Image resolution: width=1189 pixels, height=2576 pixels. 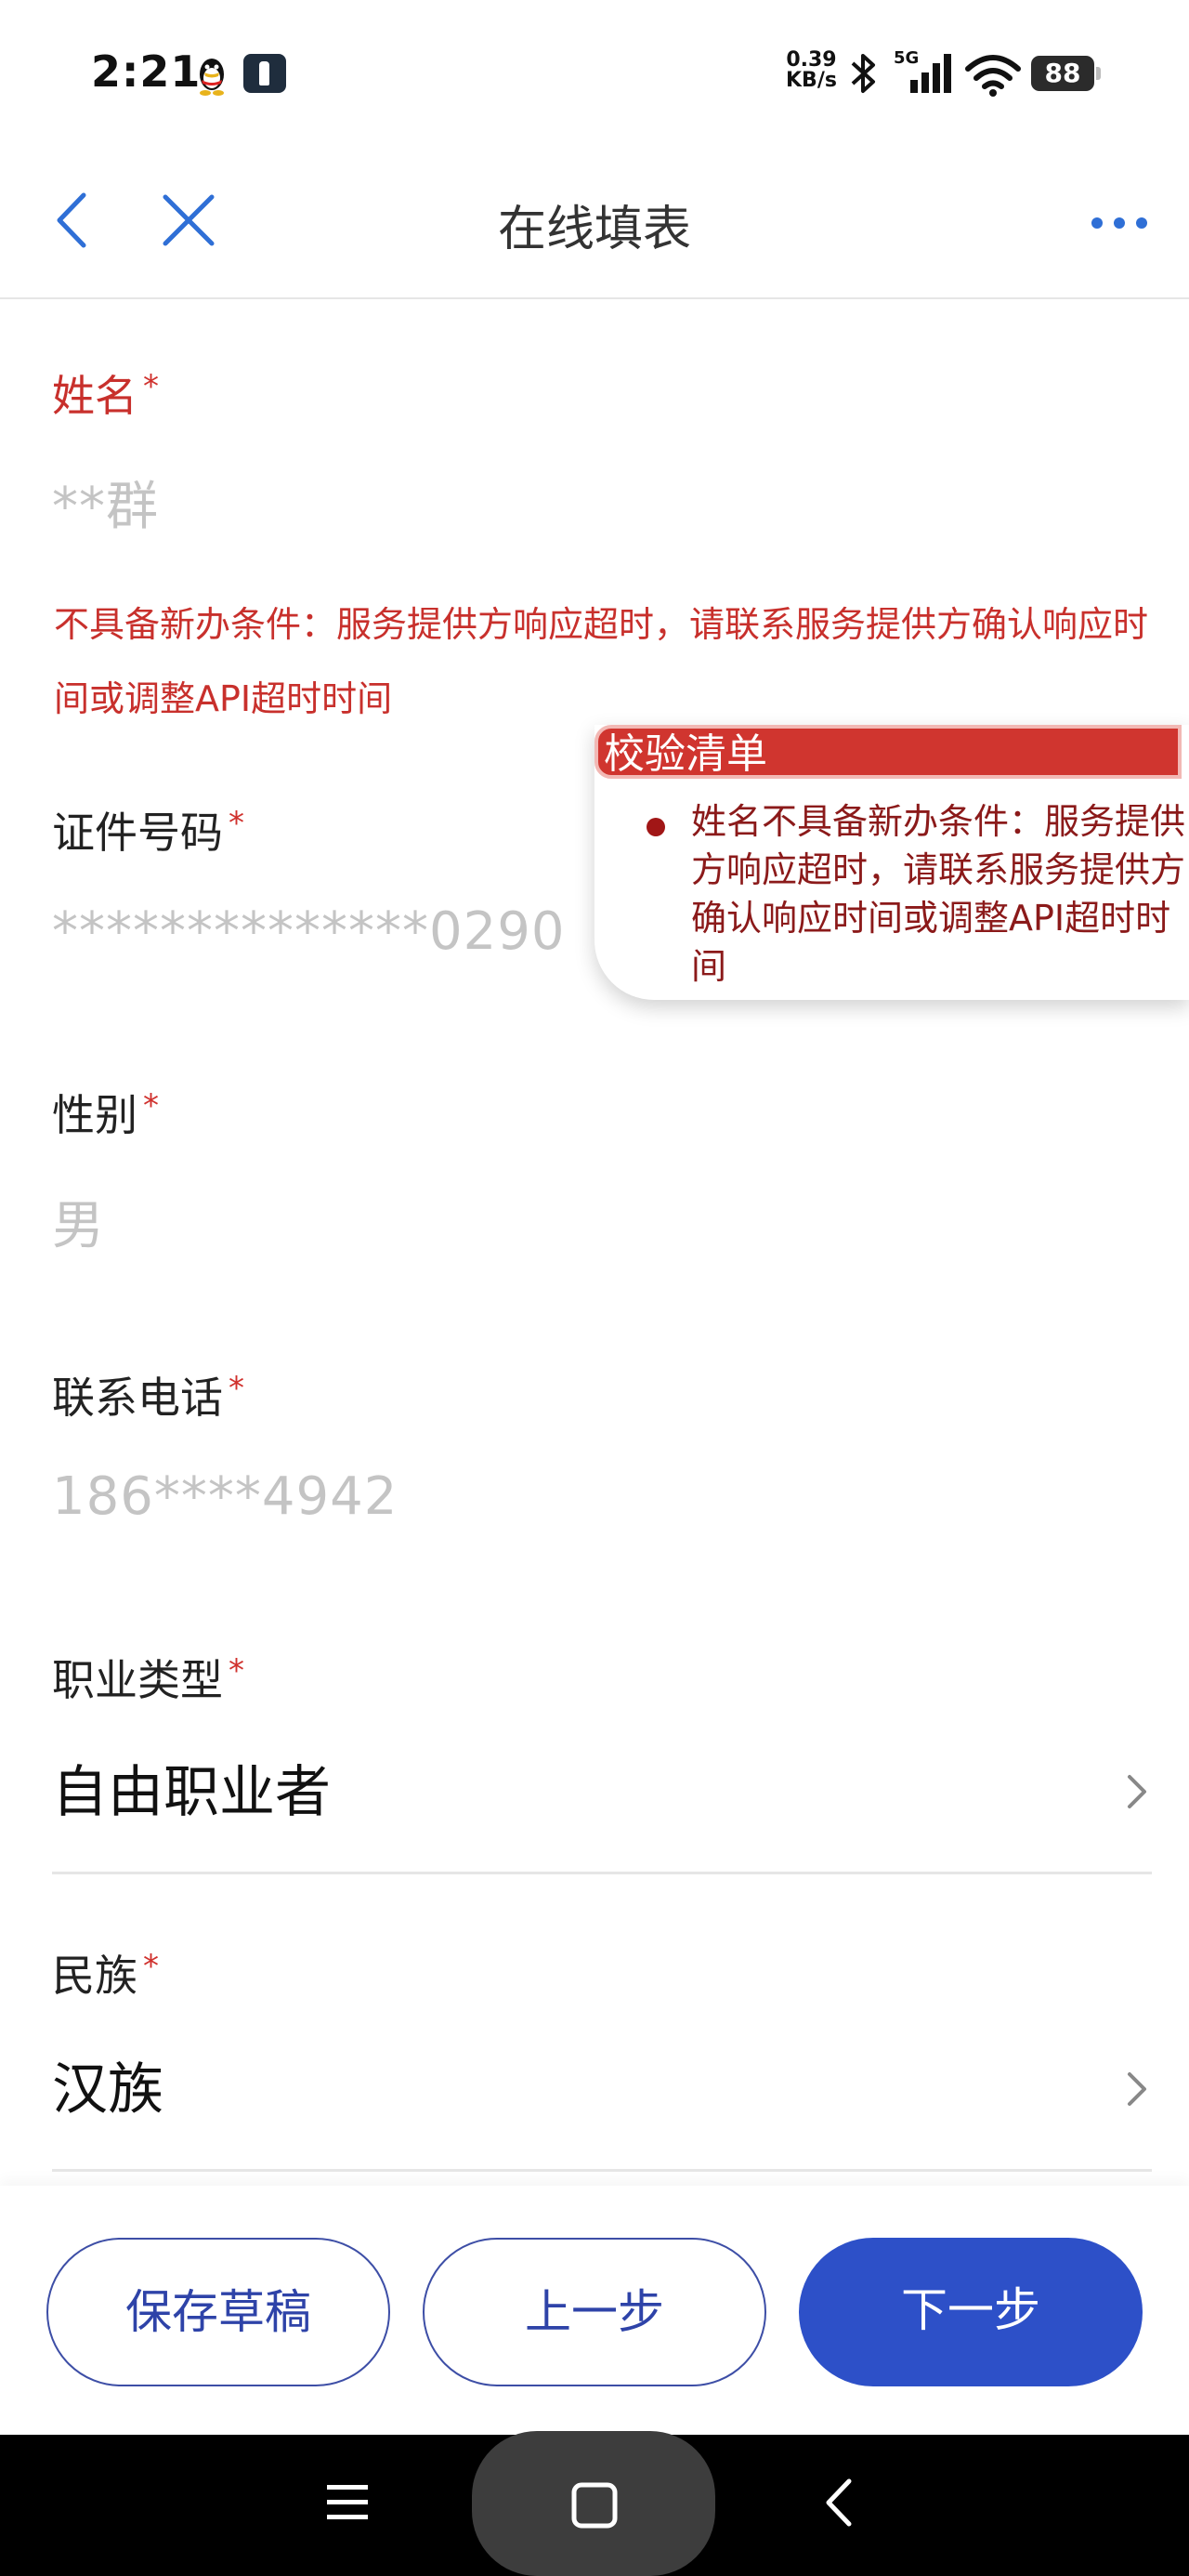 I want to click on battery-indicator: 88, so click(x=1066, y=73).